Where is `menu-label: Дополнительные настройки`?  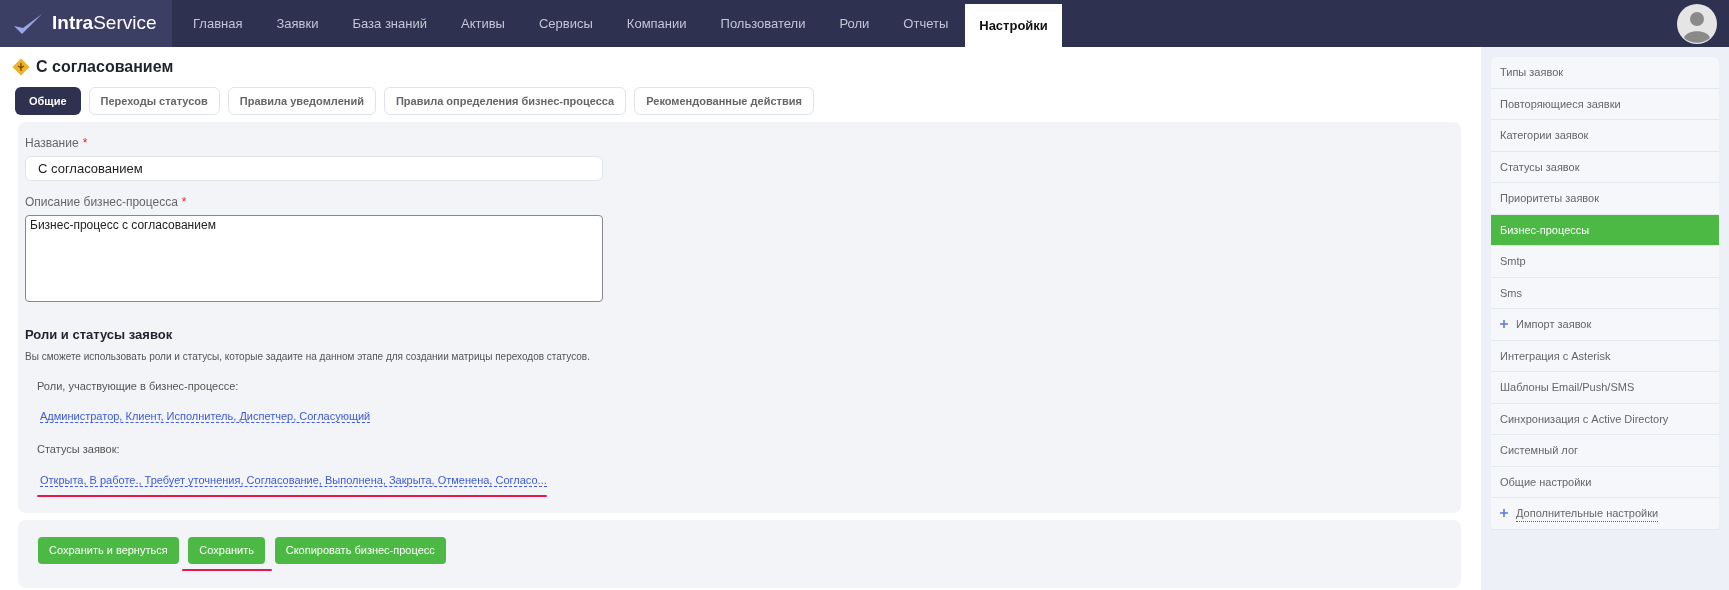
menu-label: Дополнительные настройки is located at coordinates (1587, 513).